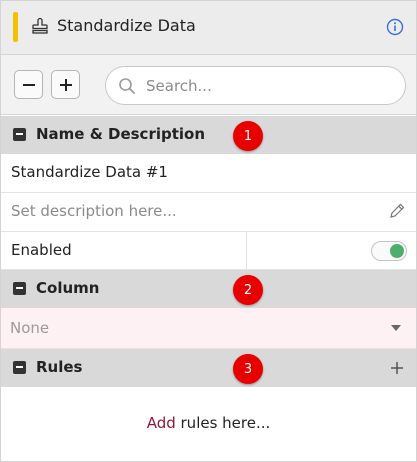 This screenshot has height=462, width=417. What do you see at coordinates (59, 367) in the screenshot?
I see `section-title: Rules` at bounding box center [59, 367].